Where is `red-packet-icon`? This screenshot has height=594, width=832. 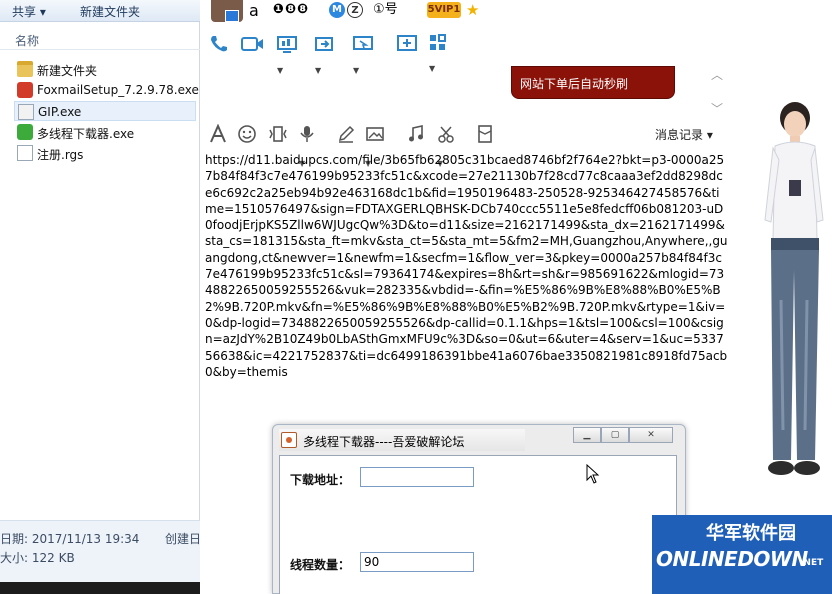 red-packet-icon is located at coordinates (485, 135).